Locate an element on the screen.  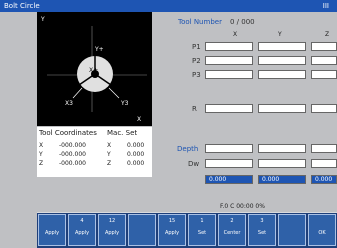
col-label-x: X is located at coordinates (235, 34).